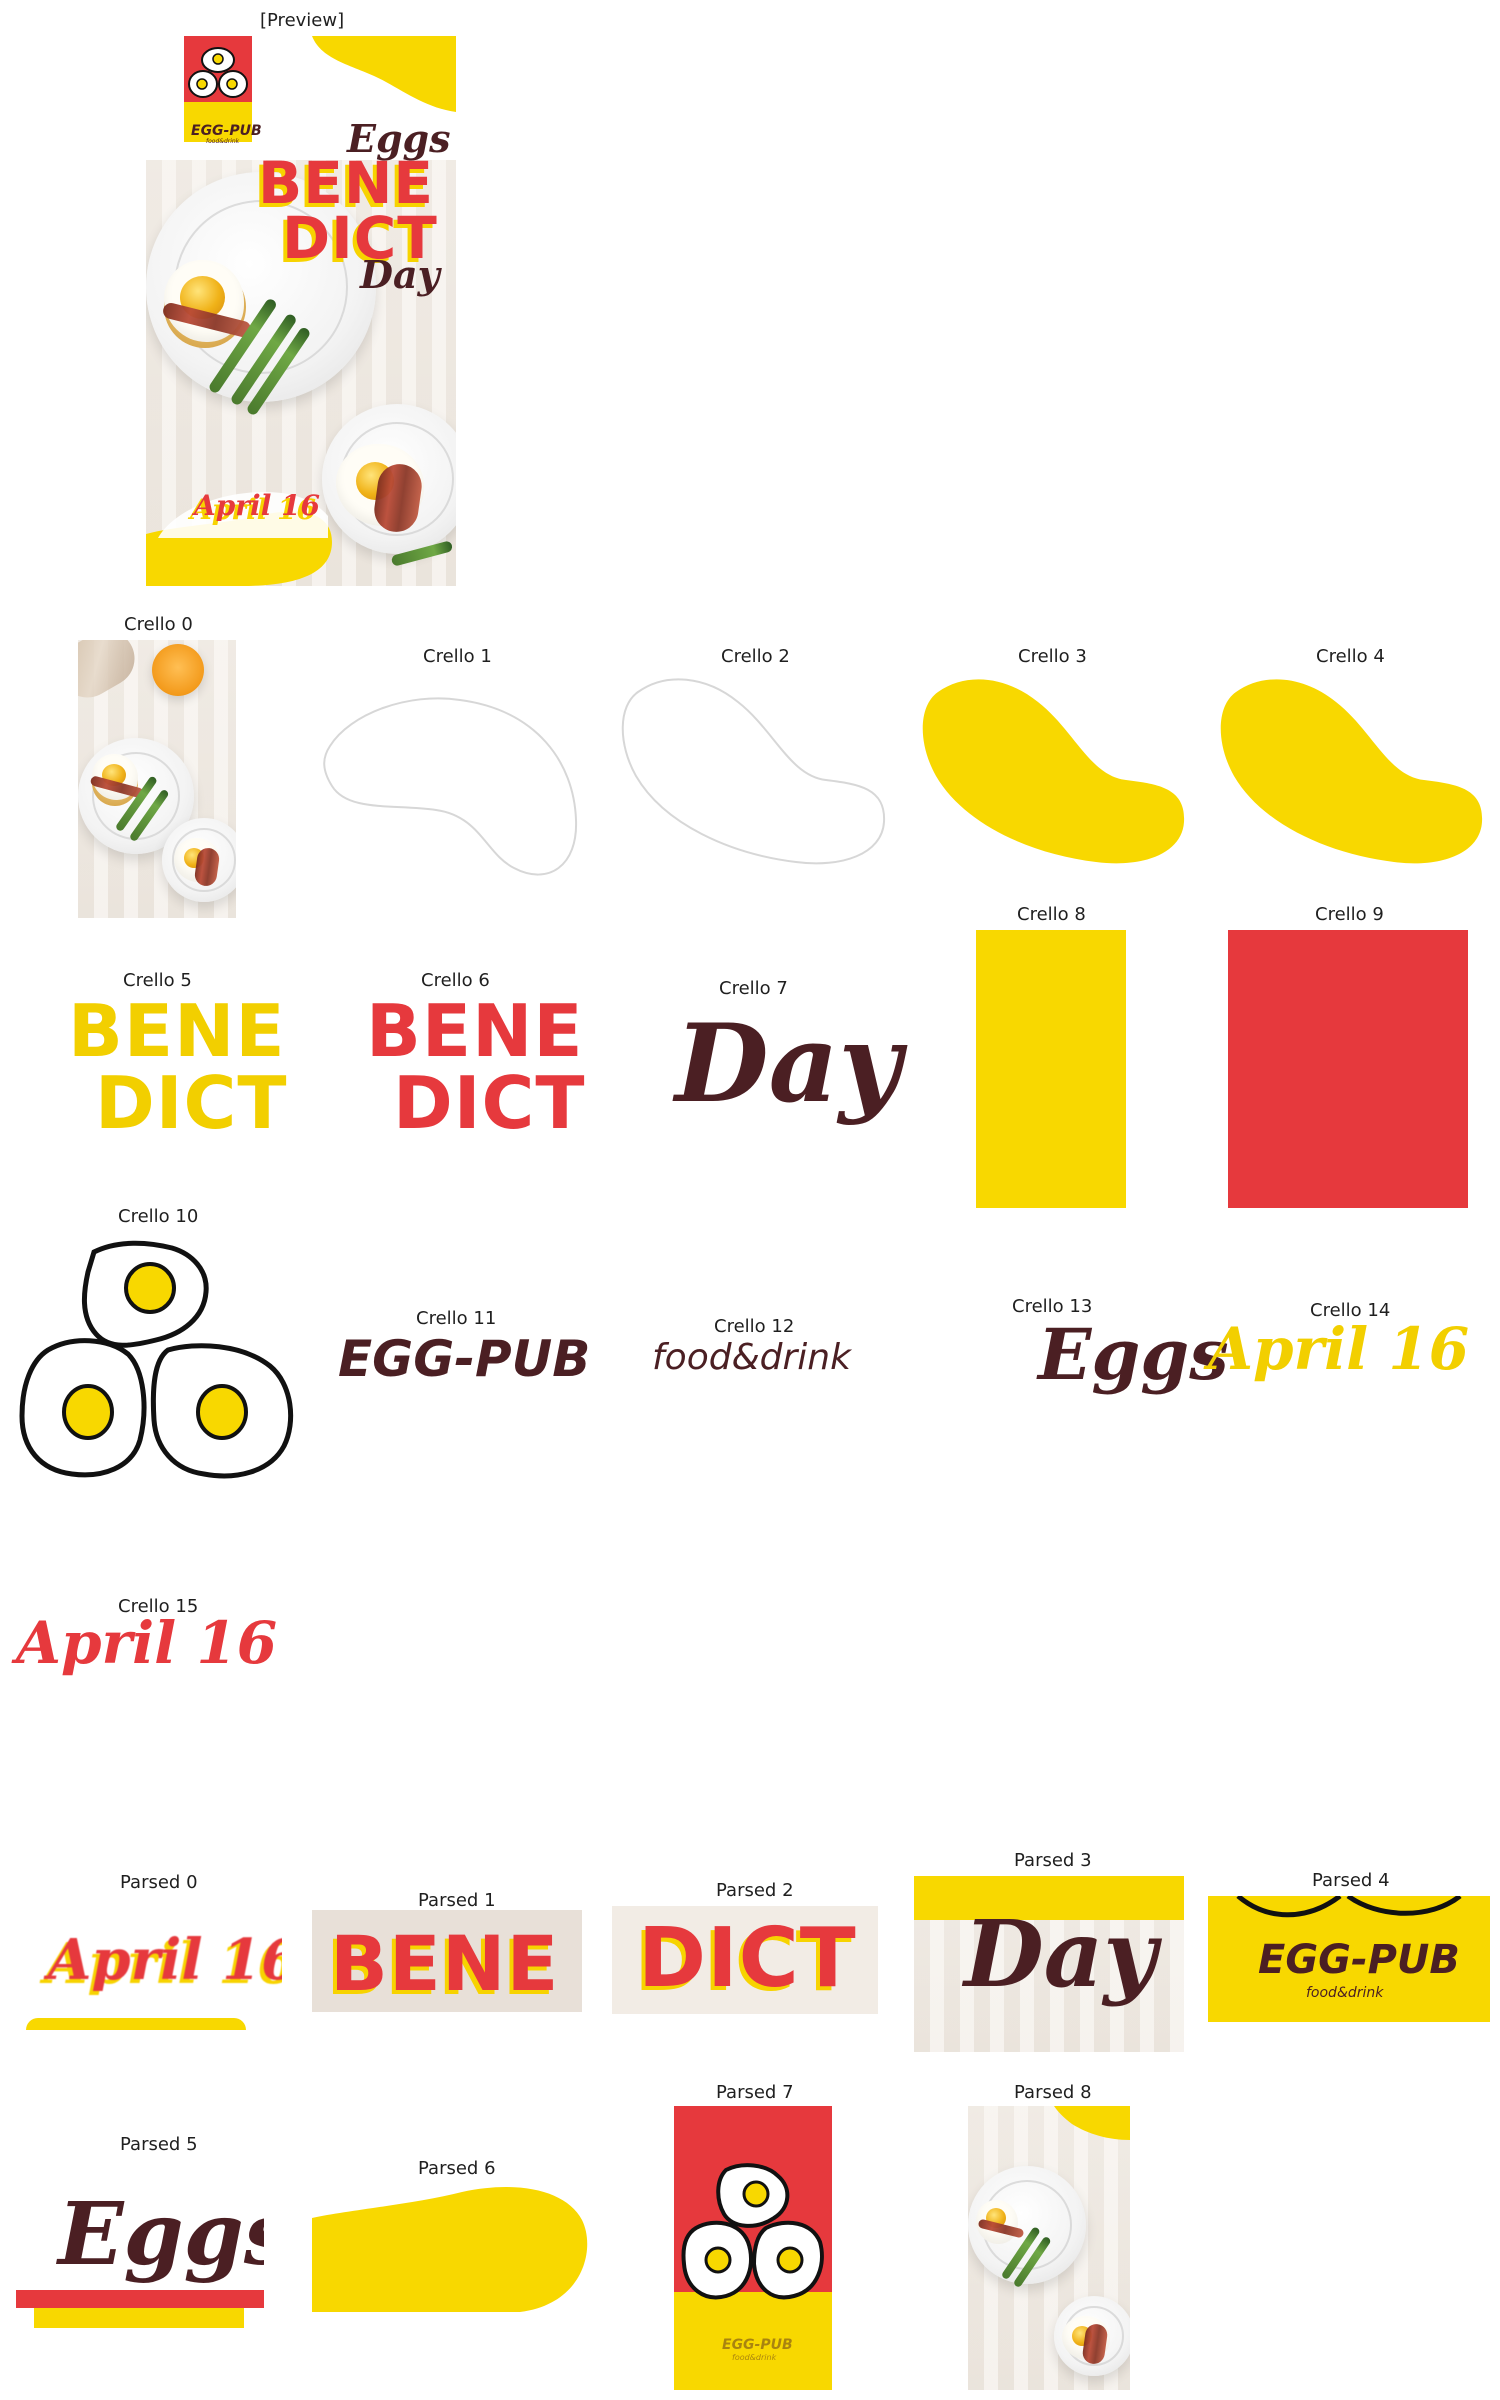 This screenshot has height=2400, width=1500. Describe the element at coordinates (1349, 1907) in the screenshot. I see `parsed-4-egg-outline-top` at that location.